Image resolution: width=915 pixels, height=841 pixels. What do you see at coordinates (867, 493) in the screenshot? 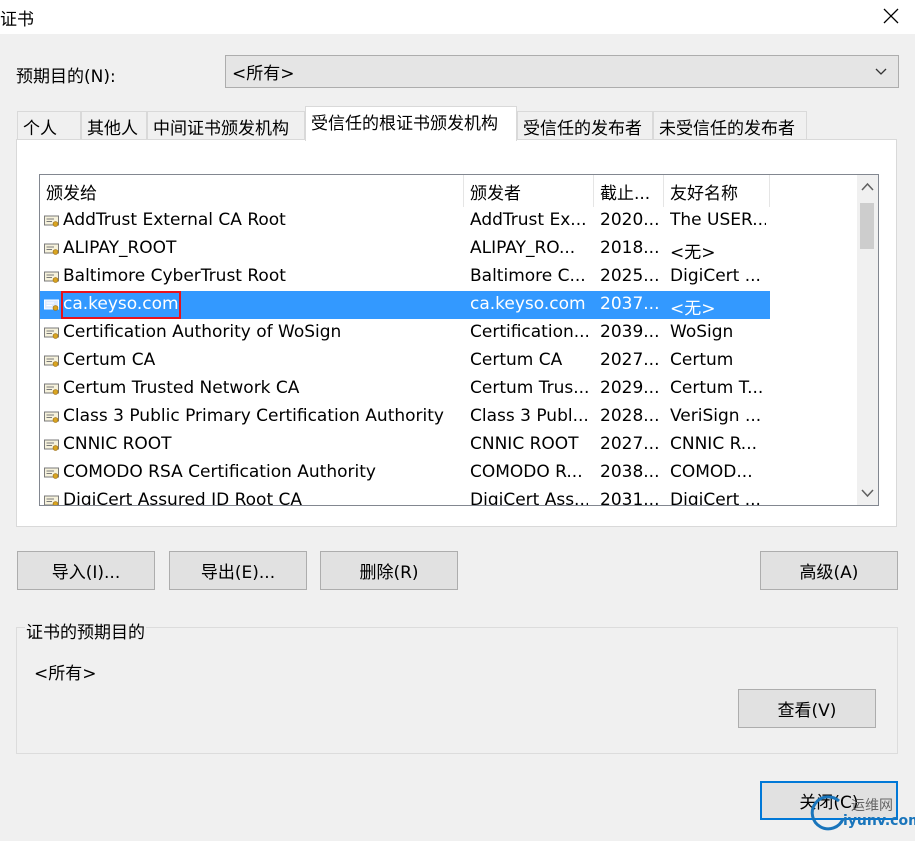
I see `scroll-down-icon` at bounding box center [867, 493].